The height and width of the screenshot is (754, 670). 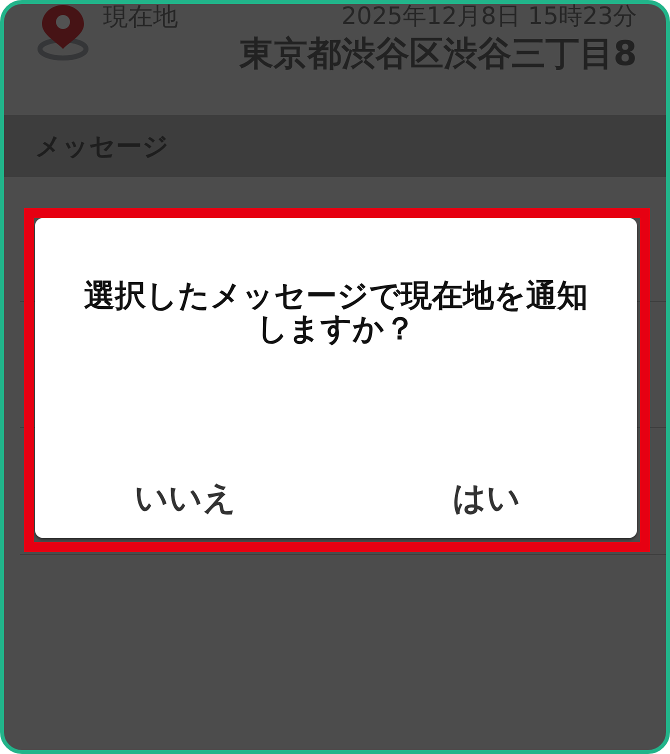 What do you see at coordinates (336, 313) in the screenshot?
I see `dialog-message: 選択したメッセージで現在地を通知しますか？` at bounding box center [336, 313].